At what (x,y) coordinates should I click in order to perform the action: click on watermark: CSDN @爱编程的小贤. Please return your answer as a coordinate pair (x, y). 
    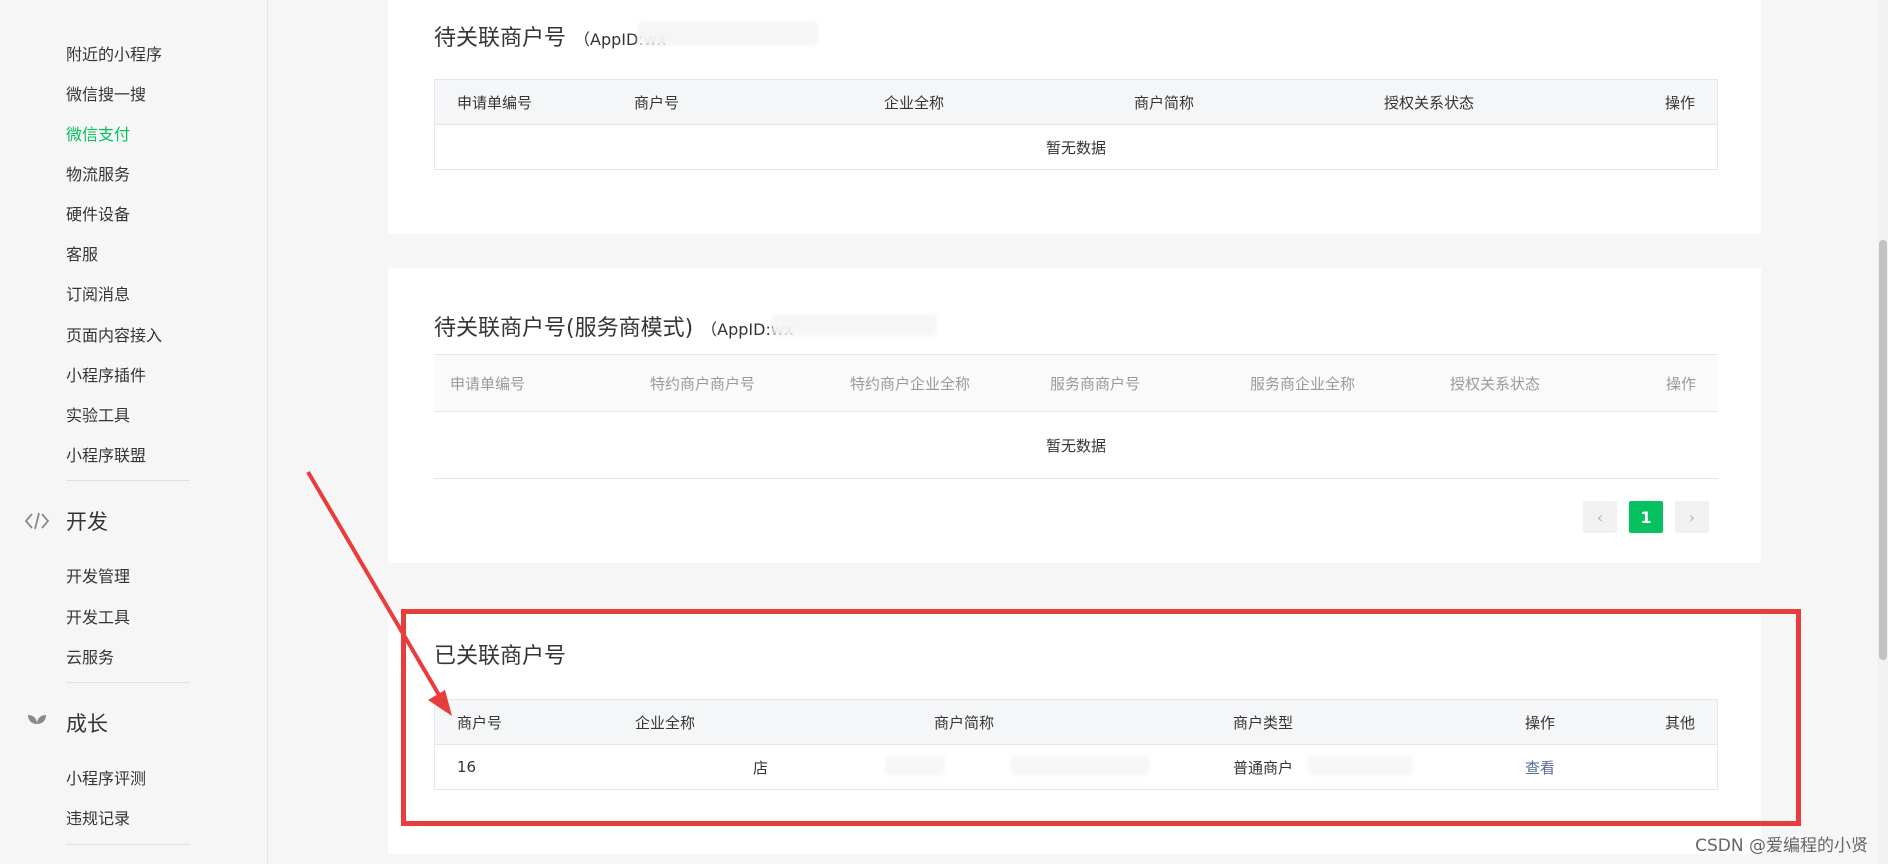
    Looking at the image, I should click on (1781, 846).